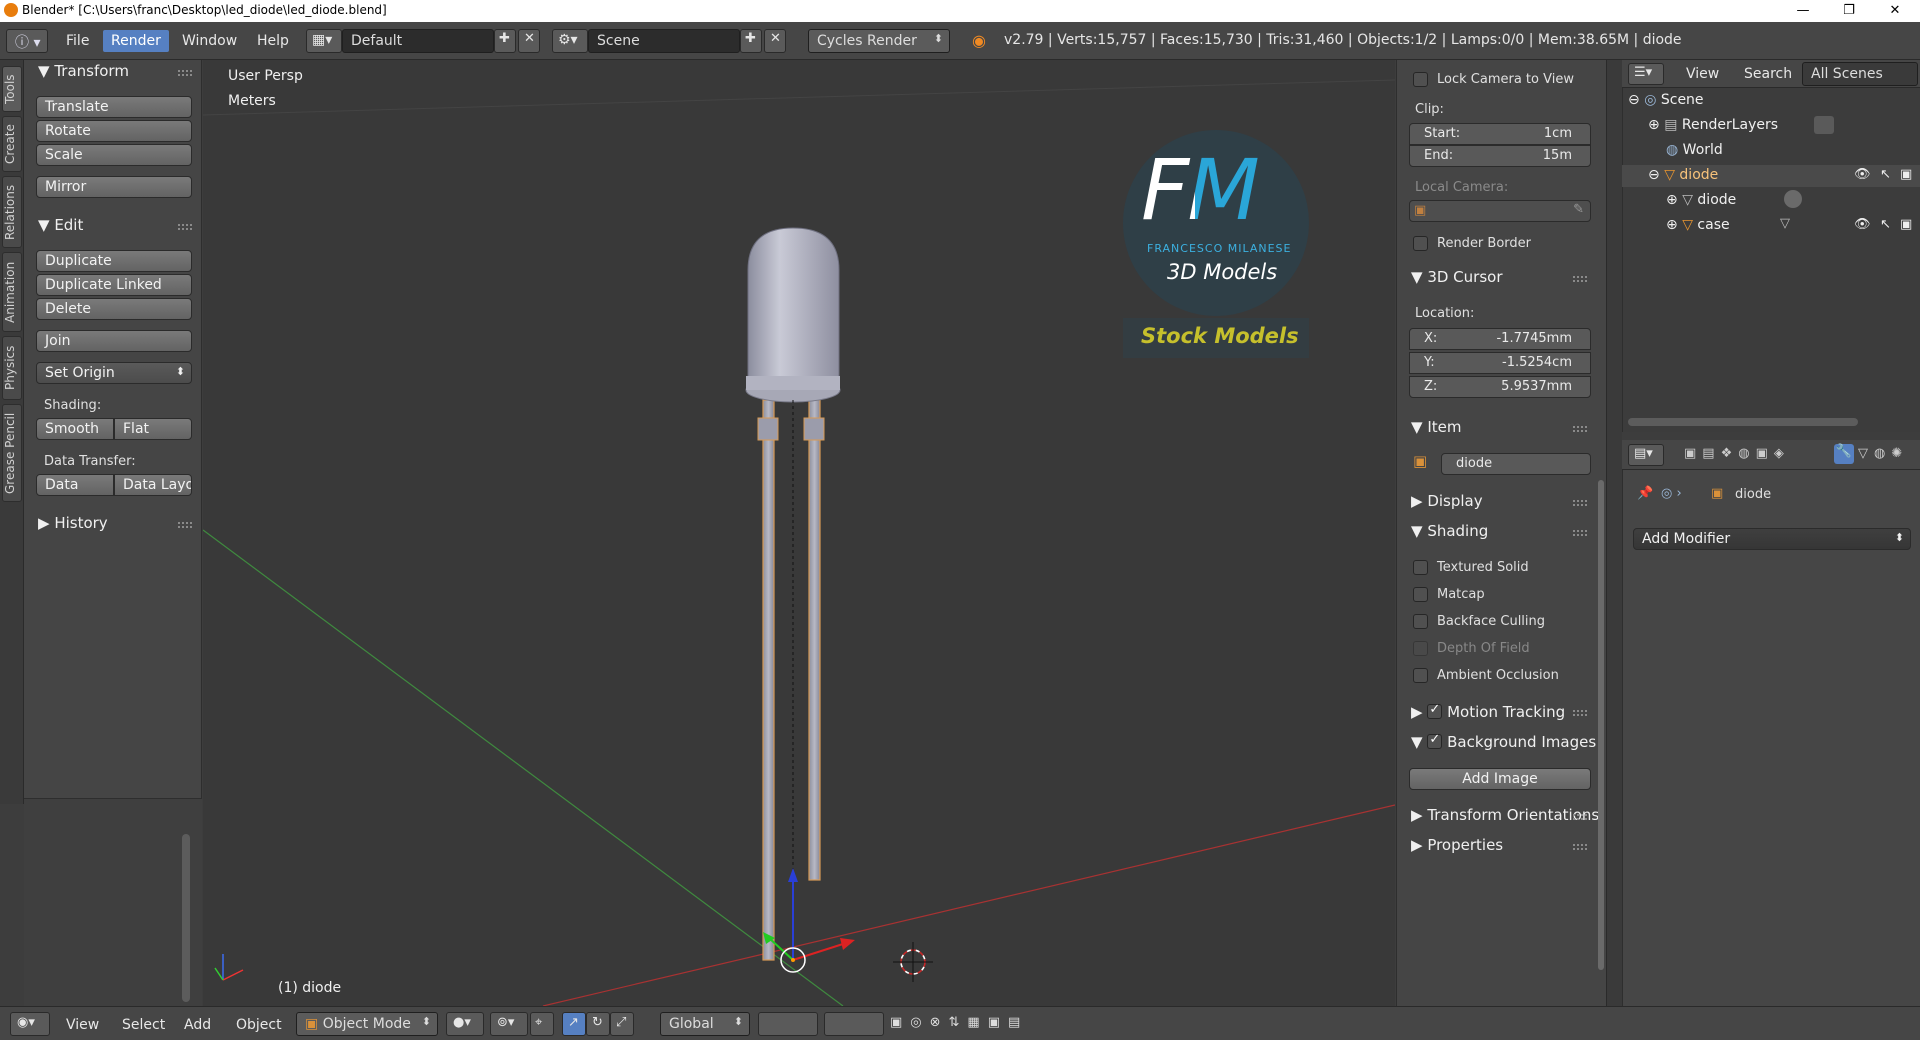  I want to click on background-images-panel-header: ▼ Background Images, so click(1503, 741).